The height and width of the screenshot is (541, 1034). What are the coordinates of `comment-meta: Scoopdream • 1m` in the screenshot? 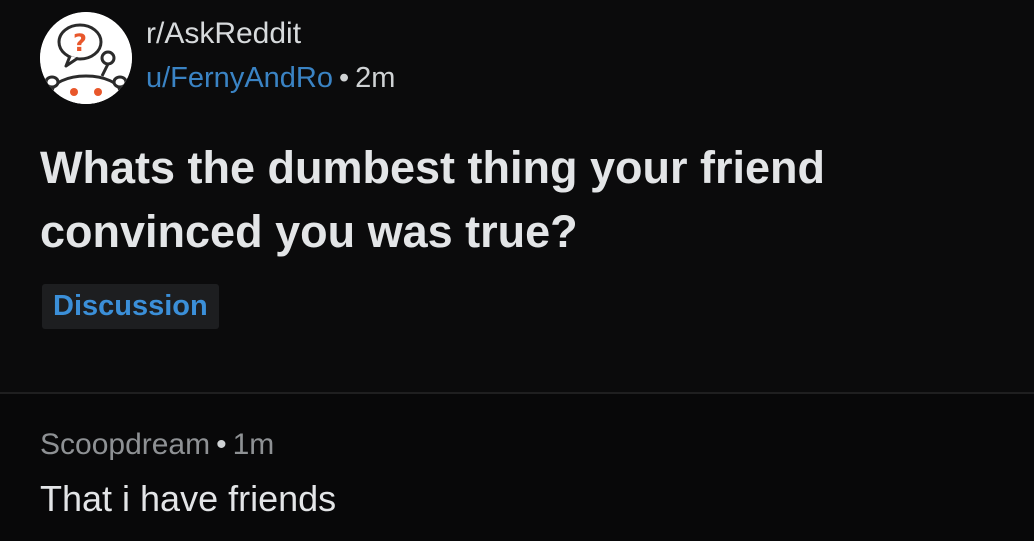 It's located at (157, 445).